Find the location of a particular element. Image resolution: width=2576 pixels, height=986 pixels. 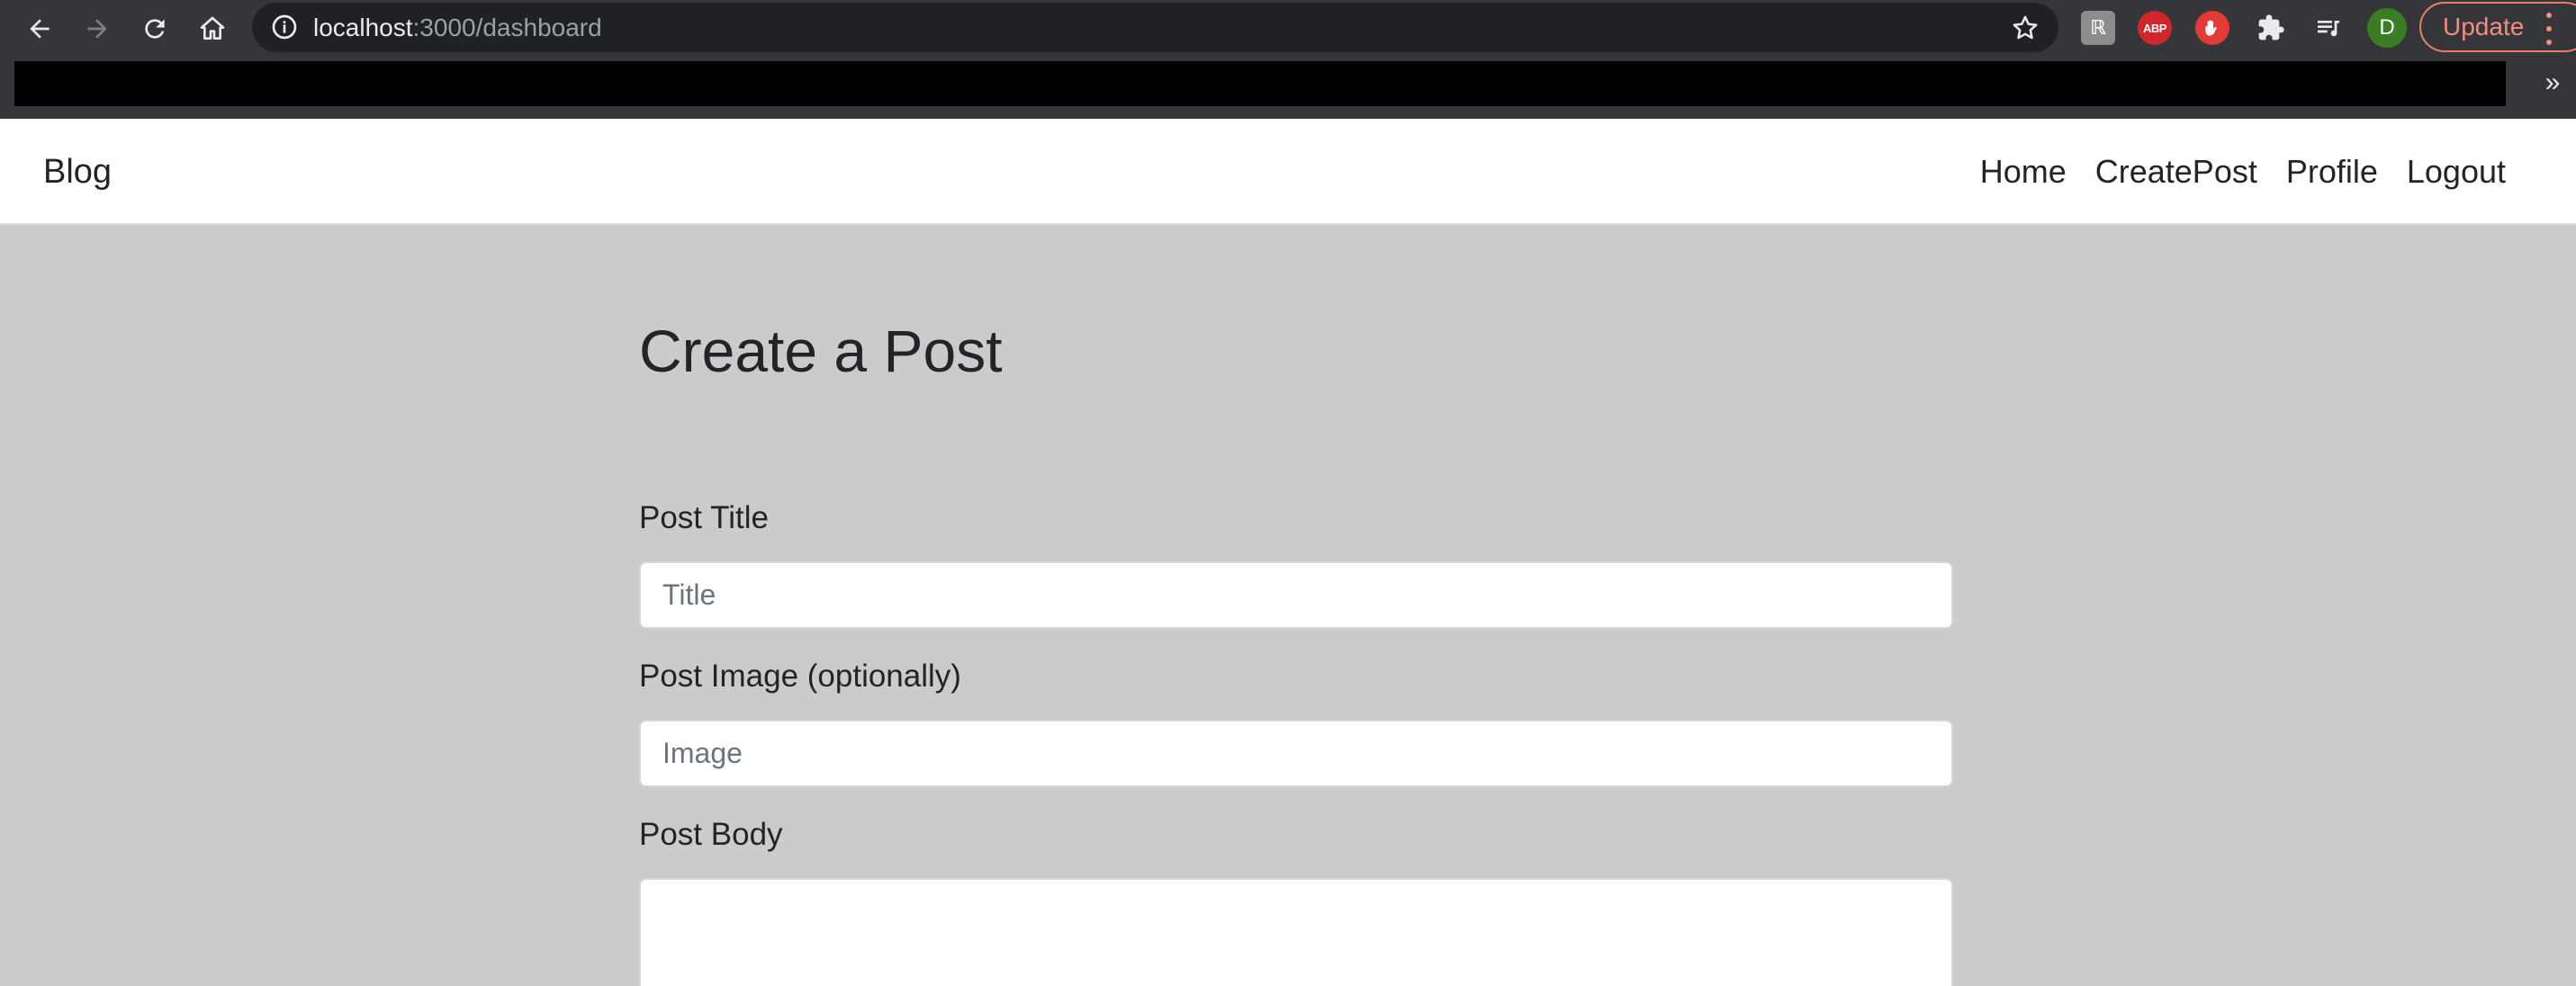

stop-hand-icon is located at coordinates (2212, 28).